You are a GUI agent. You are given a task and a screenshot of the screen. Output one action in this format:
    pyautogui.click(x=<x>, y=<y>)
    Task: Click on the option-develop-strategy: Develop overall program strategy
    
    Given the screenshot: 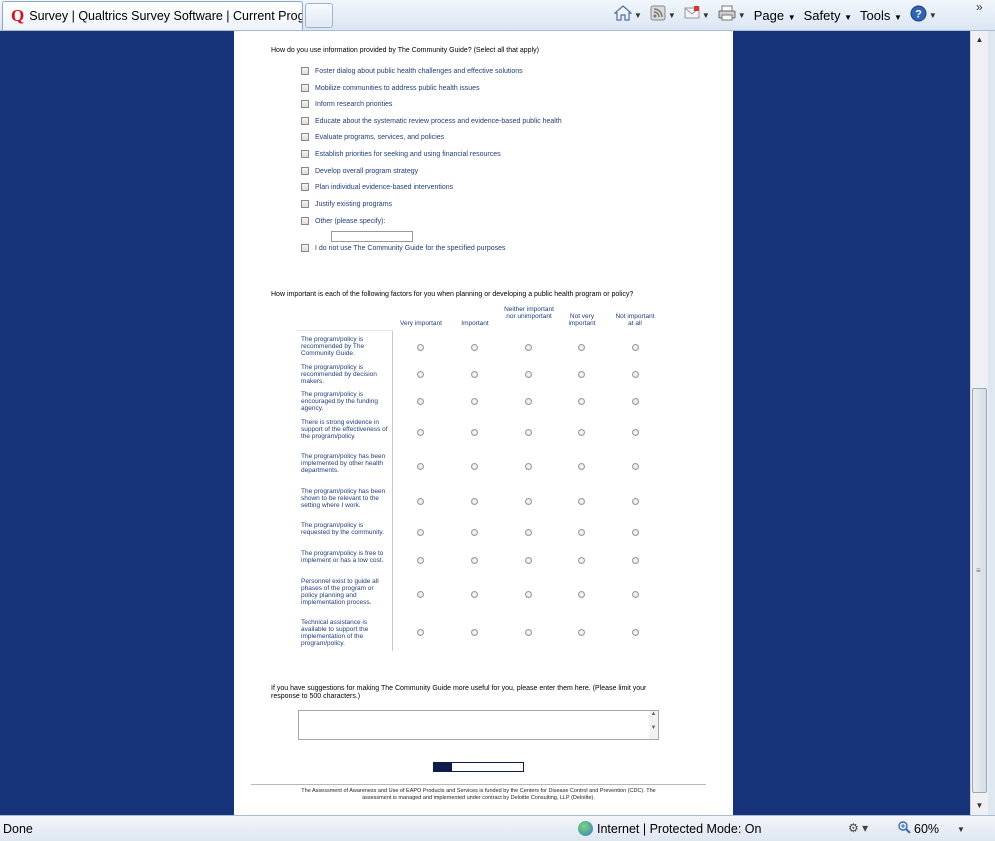 What is the action you would take?
    pyautogui.click(x=359, y=171)
    